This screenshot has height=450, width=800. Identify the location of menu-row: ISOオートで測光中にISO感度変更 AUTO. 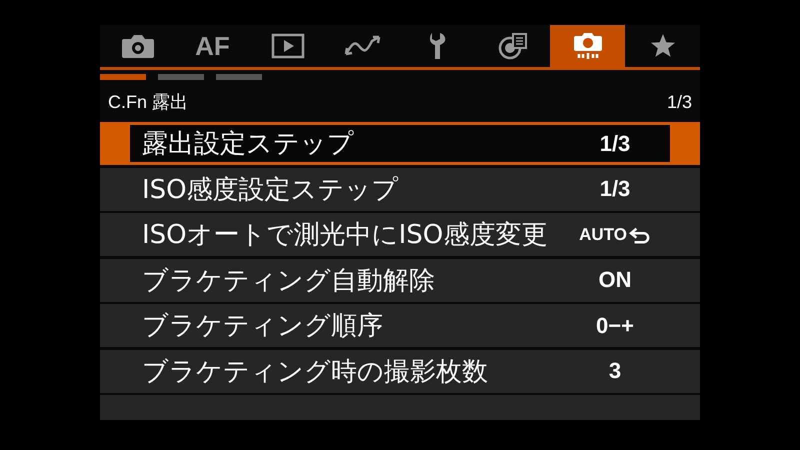
(400, 234).